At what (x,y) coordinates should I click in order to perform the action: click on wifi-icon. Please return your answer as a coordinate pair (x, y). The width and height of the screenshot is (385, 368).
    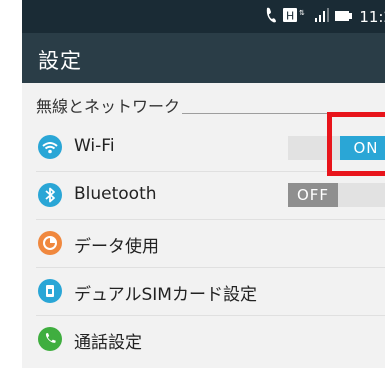
    Looking at the image, I should click on (50, 147).